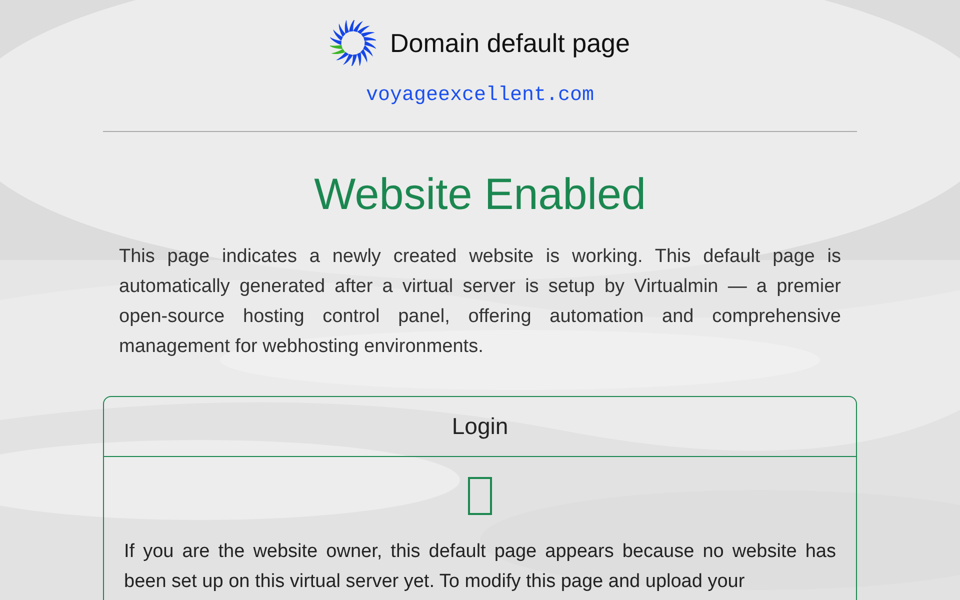 This screenshot has width=960, height=600. I want to click on box-icon, so click(480, 496).